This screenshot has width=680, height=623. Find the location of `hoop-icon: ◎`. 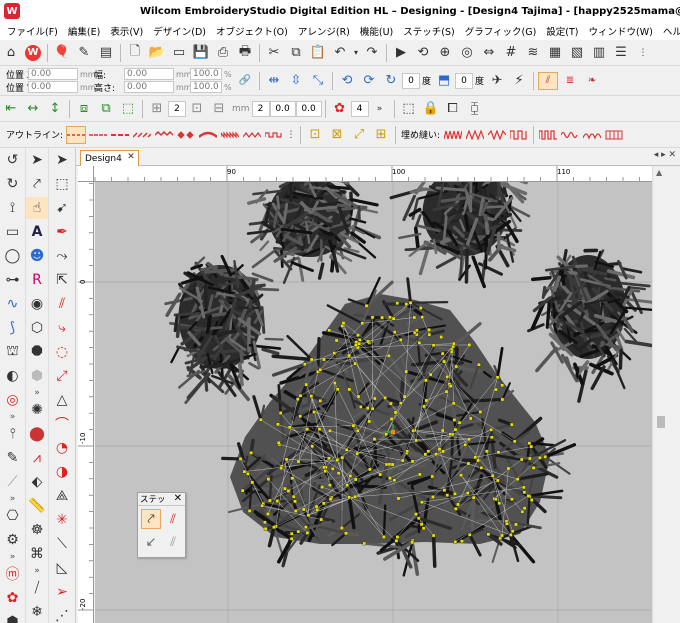

hoop-icon: ◎ is located at coordinates (467, 53).